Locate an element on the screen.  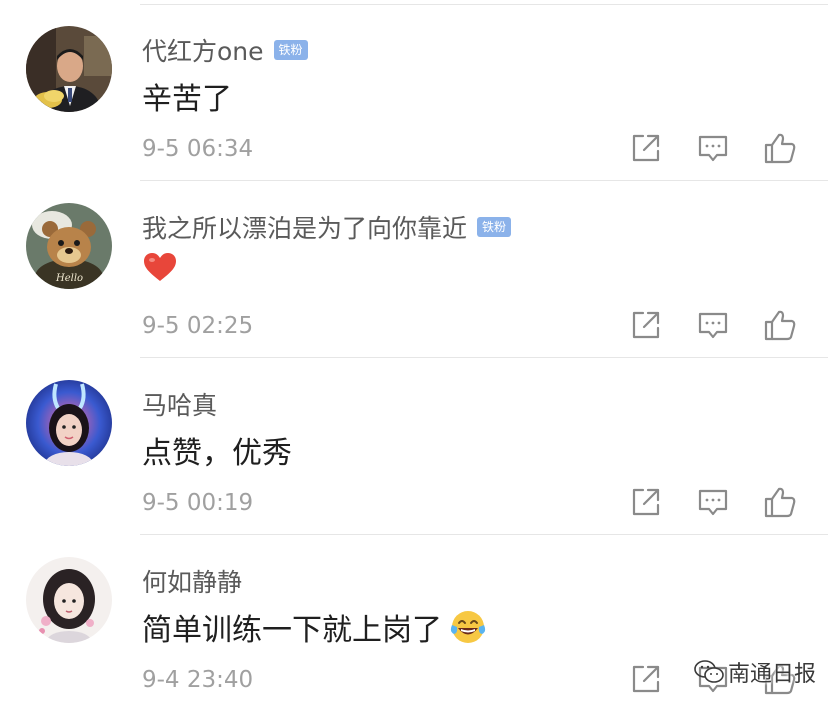
watermark: 南通日报 is located at coordinates (755, 672).